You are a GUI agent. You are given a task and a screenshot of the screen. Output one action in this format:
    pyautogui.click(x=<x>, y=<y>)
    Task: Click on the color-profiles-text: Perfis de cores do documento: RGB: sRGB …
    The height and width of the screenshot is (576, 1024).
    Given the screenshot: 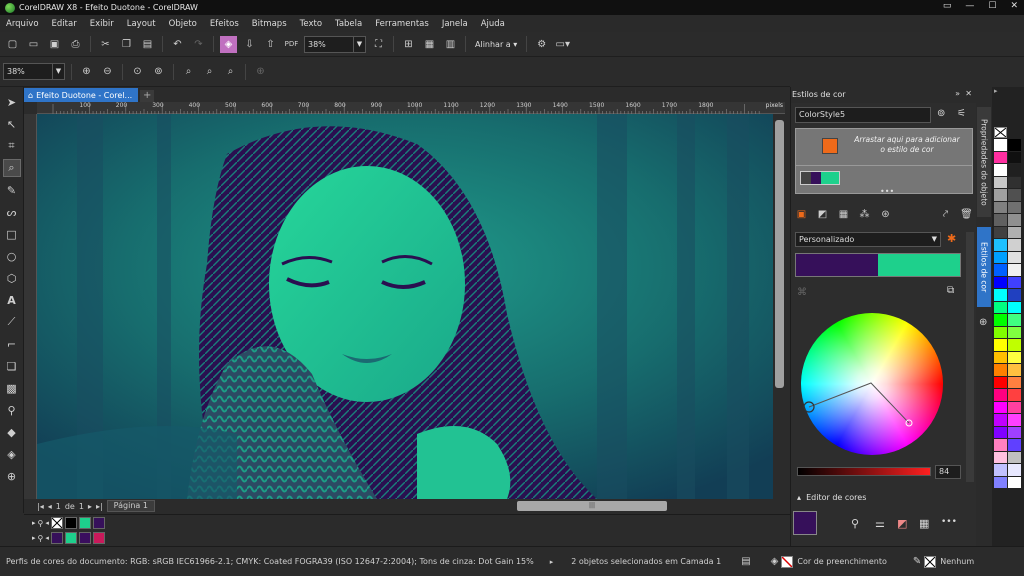 What is the action you would take?
    pyautogui.click(x=270, y=561)
    